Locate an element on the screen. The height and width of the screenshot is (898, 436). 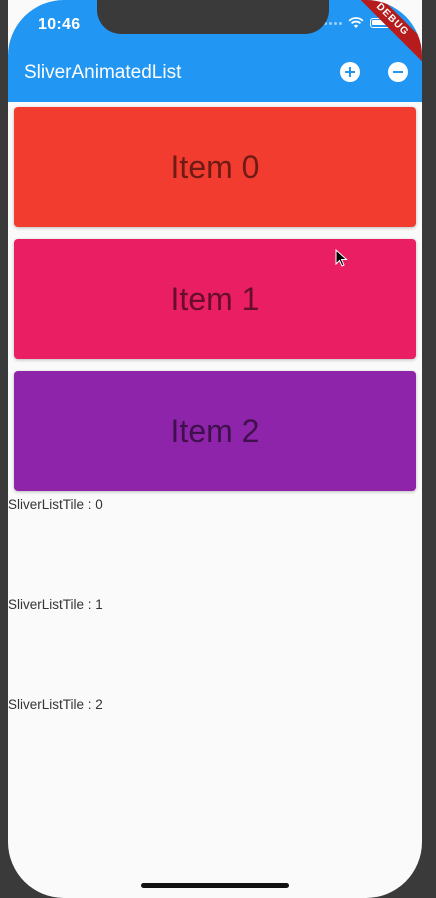
card-item-label: Item 1 is located at coordinates (215, 298).